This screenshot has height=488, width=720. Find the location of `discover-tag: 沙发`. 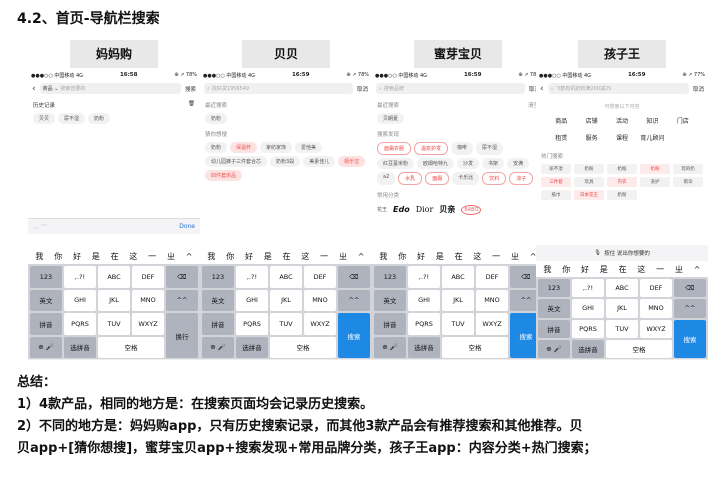

discover-tag: 沙发 is located at coordinates (468, 163).